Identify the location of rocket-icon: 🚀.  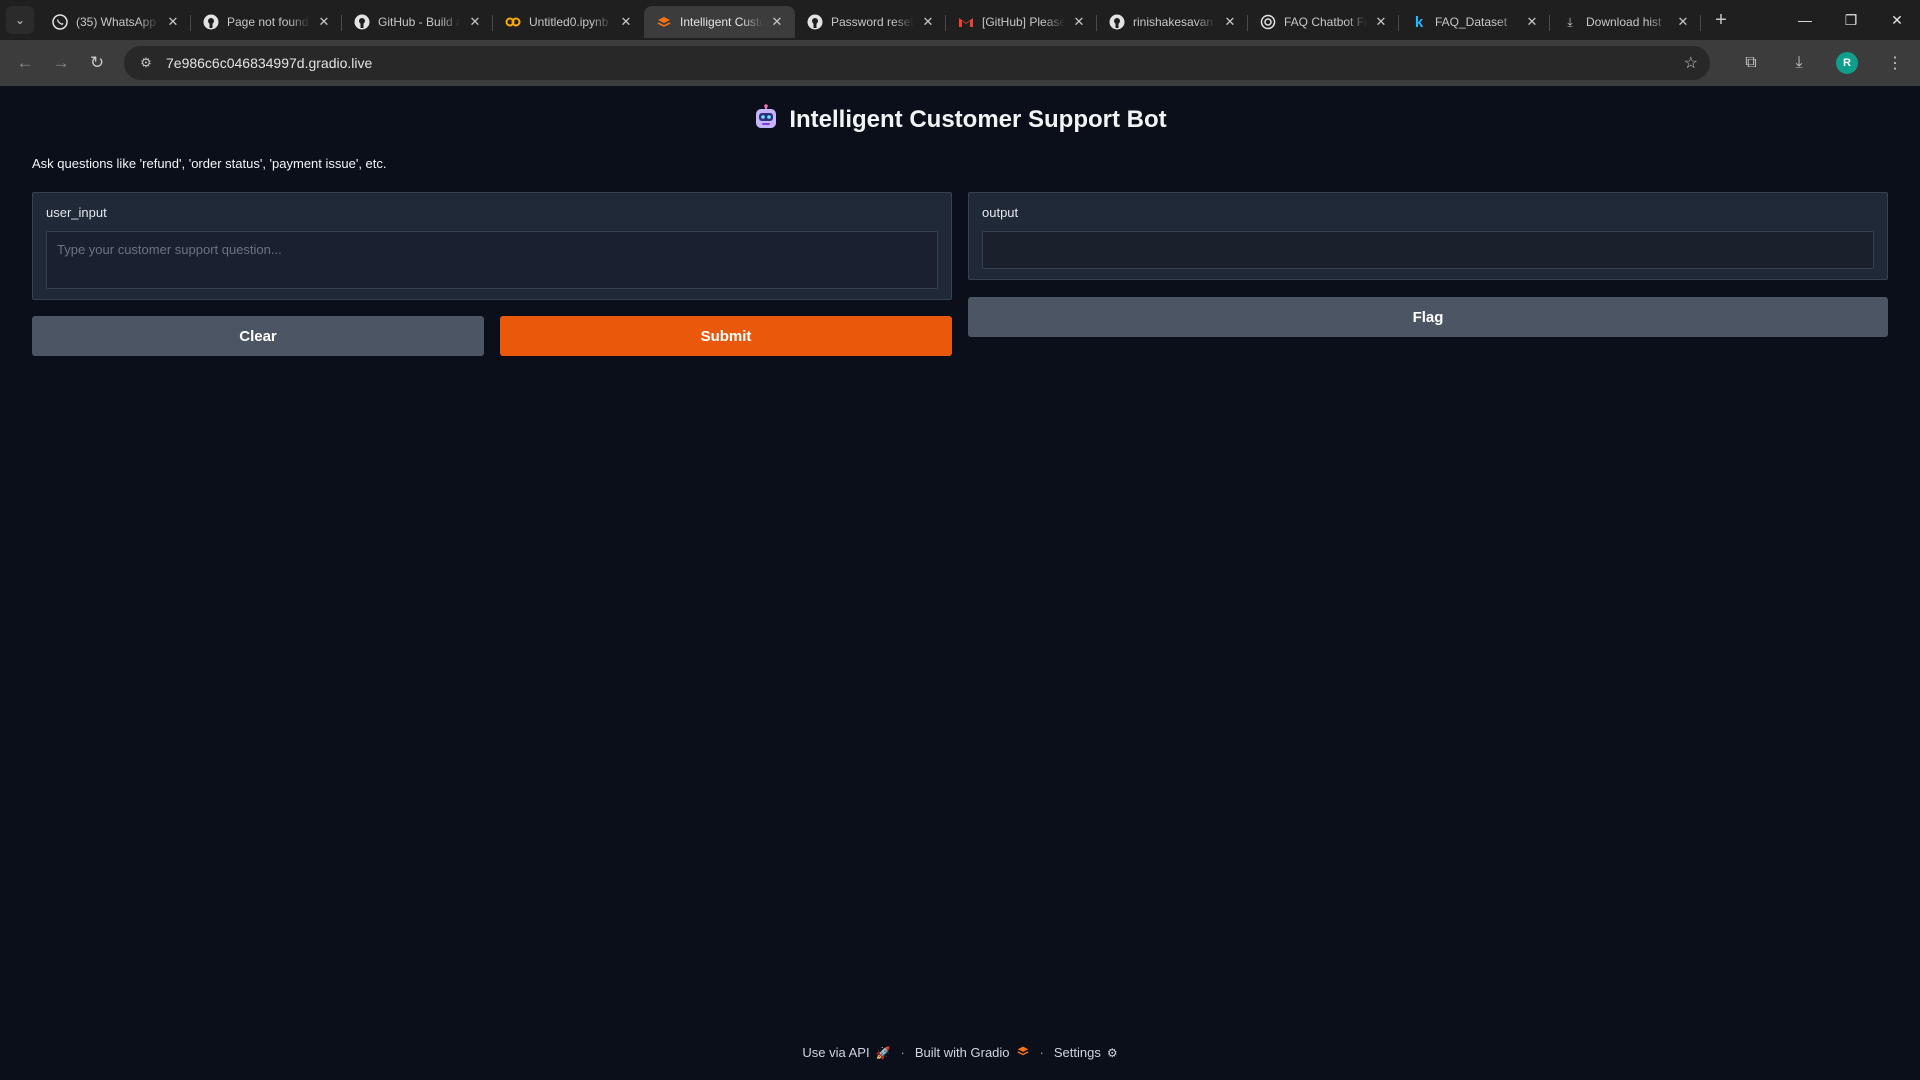
(883, 1052).